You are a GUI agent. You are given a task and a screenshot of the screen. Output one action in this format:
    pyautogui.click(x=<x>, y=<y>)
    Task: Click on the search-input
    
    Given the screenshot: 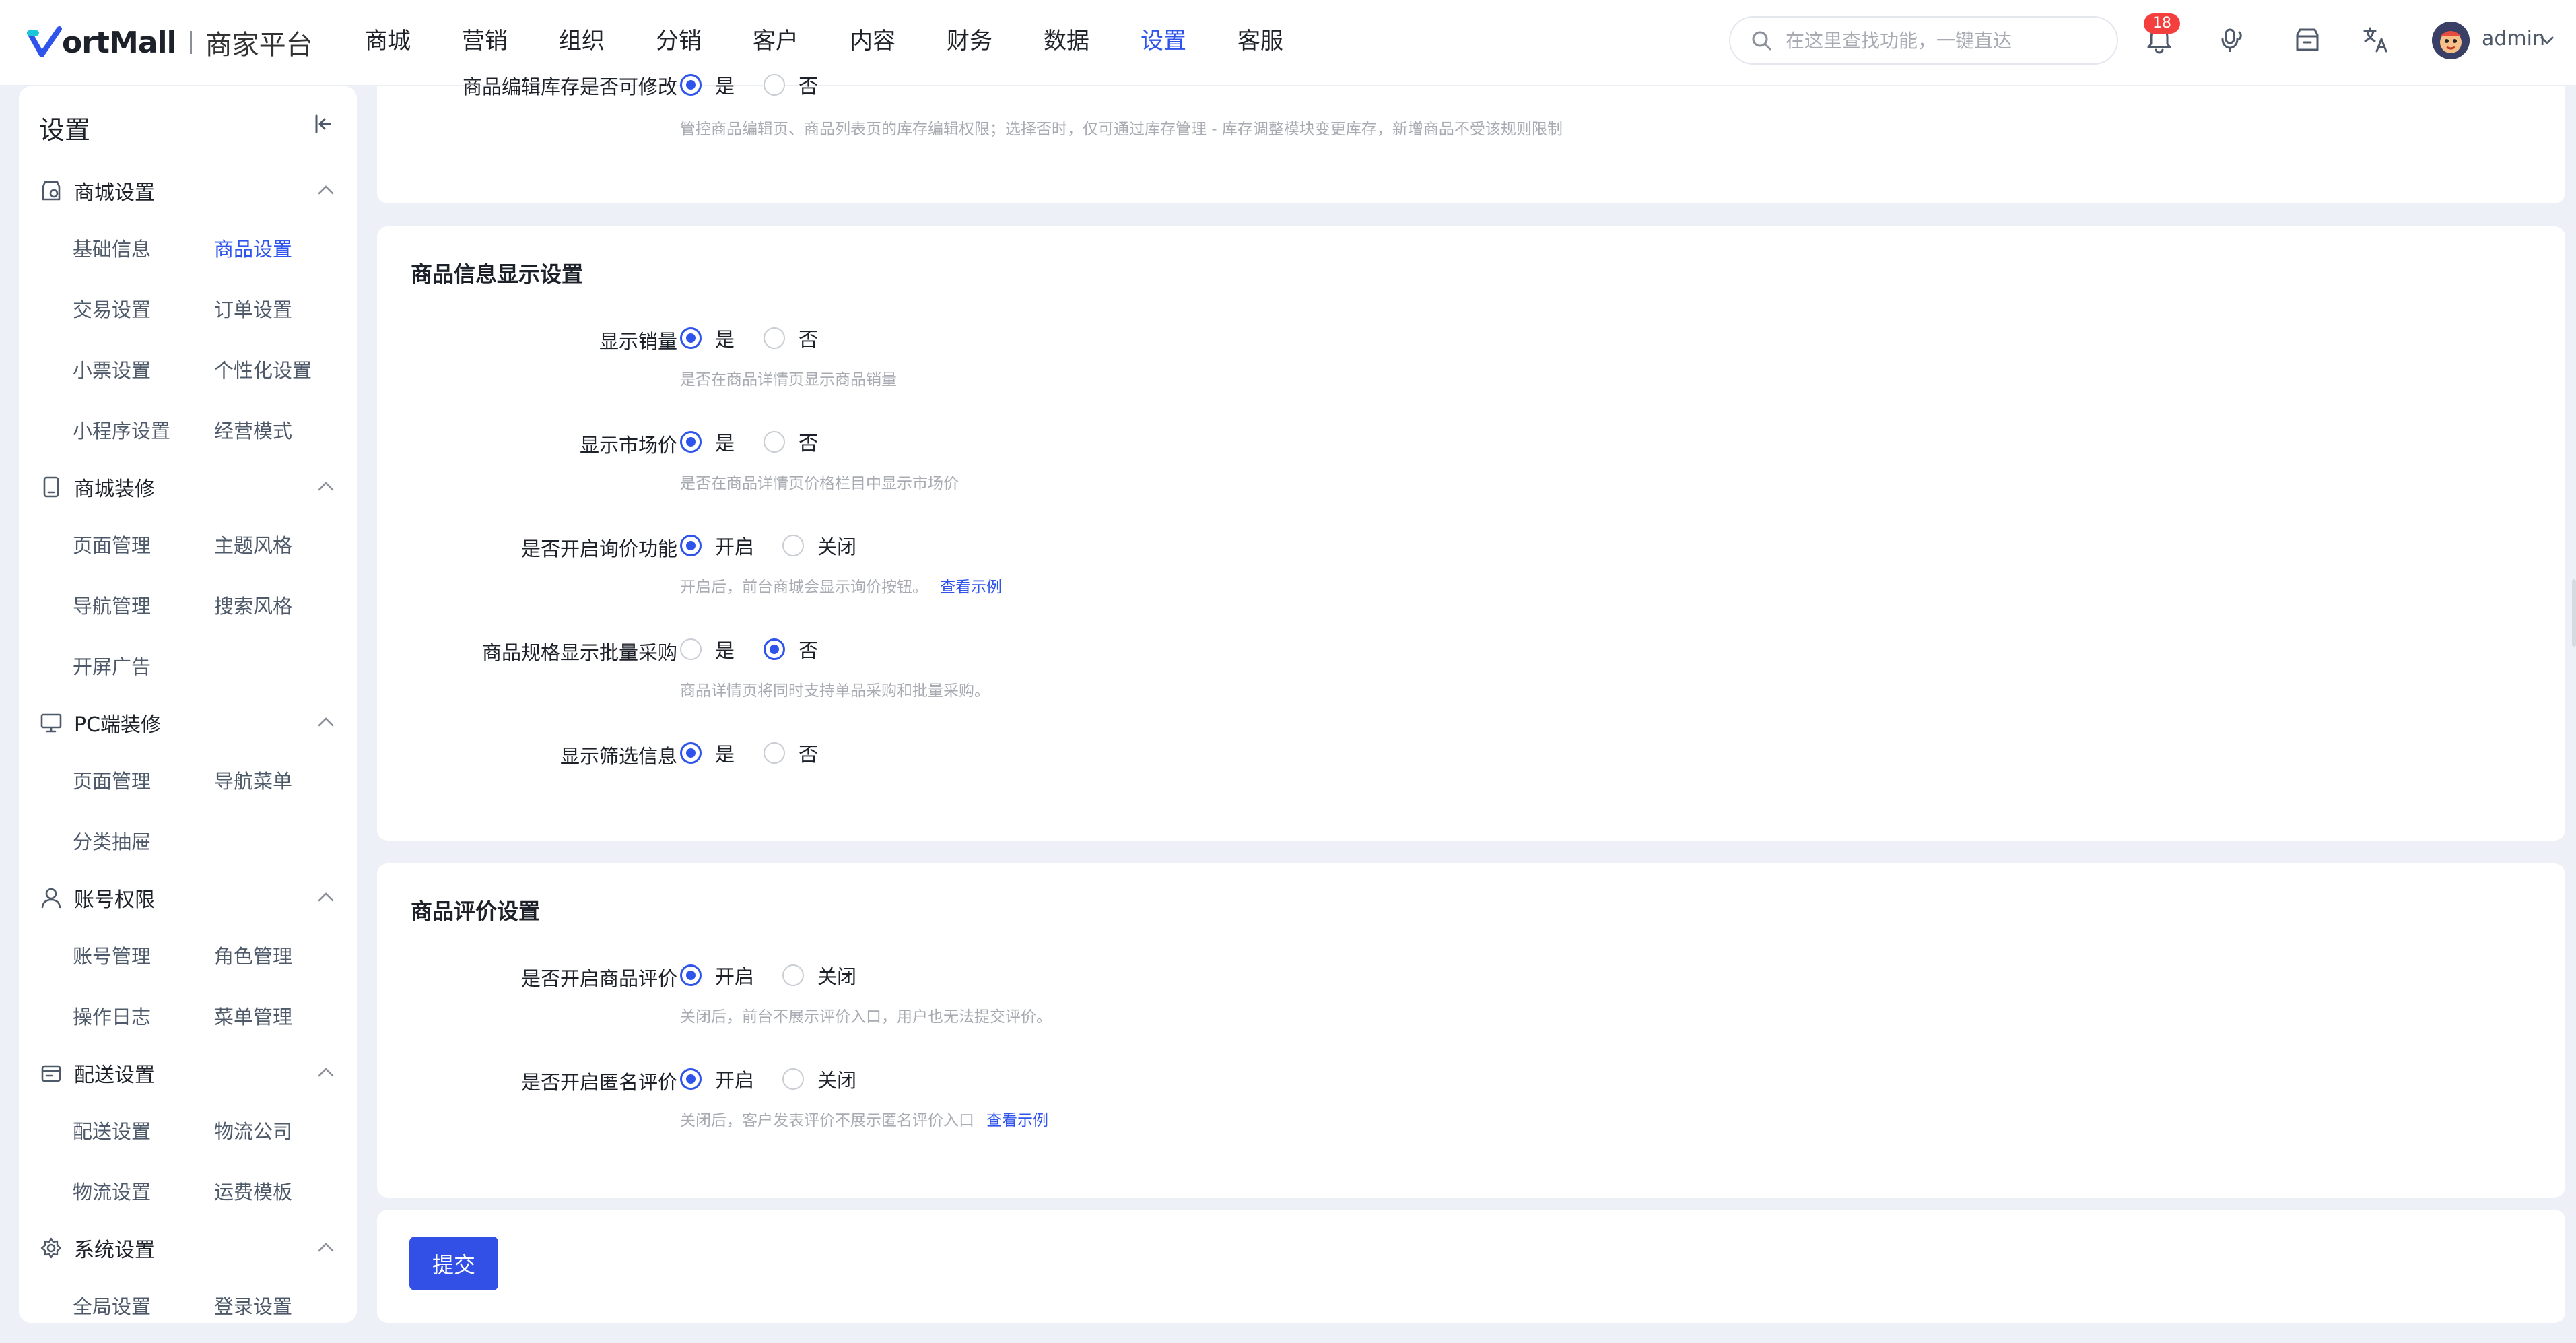 What is the action you would take?
    pyautogui.click(x=1945, y=40)
    